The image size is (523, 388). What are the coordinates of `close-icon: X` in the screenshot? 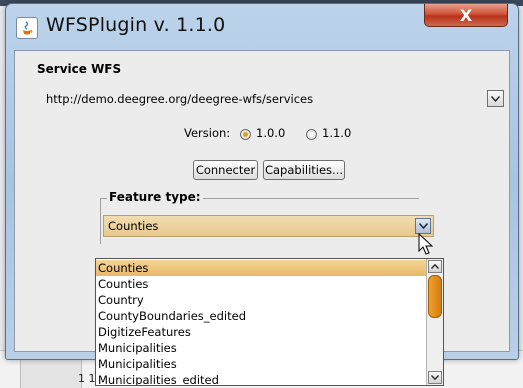 It's located at (466, 15).